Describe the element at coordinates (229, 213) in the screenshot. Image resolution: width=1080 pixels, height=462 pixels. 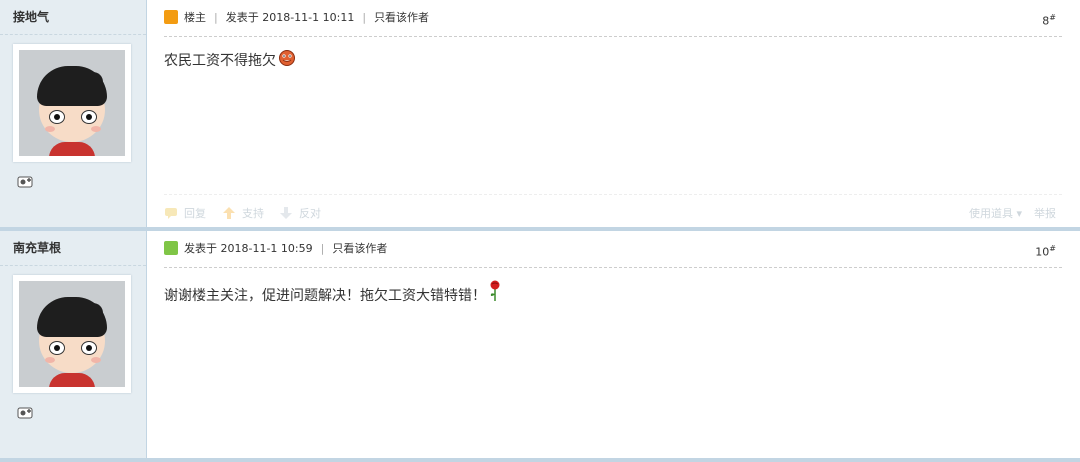
I see `thumb-up-icon` at that location.